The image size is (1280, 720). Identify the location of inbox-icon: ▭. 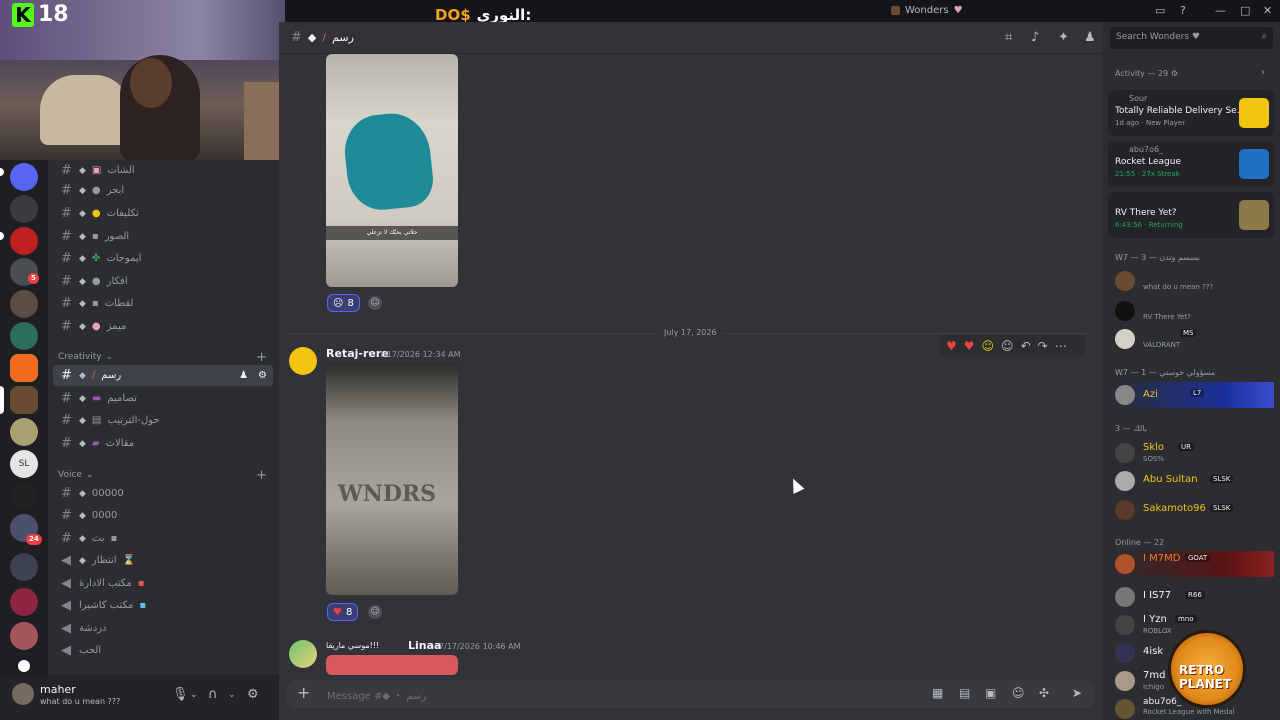
(1160, 10).